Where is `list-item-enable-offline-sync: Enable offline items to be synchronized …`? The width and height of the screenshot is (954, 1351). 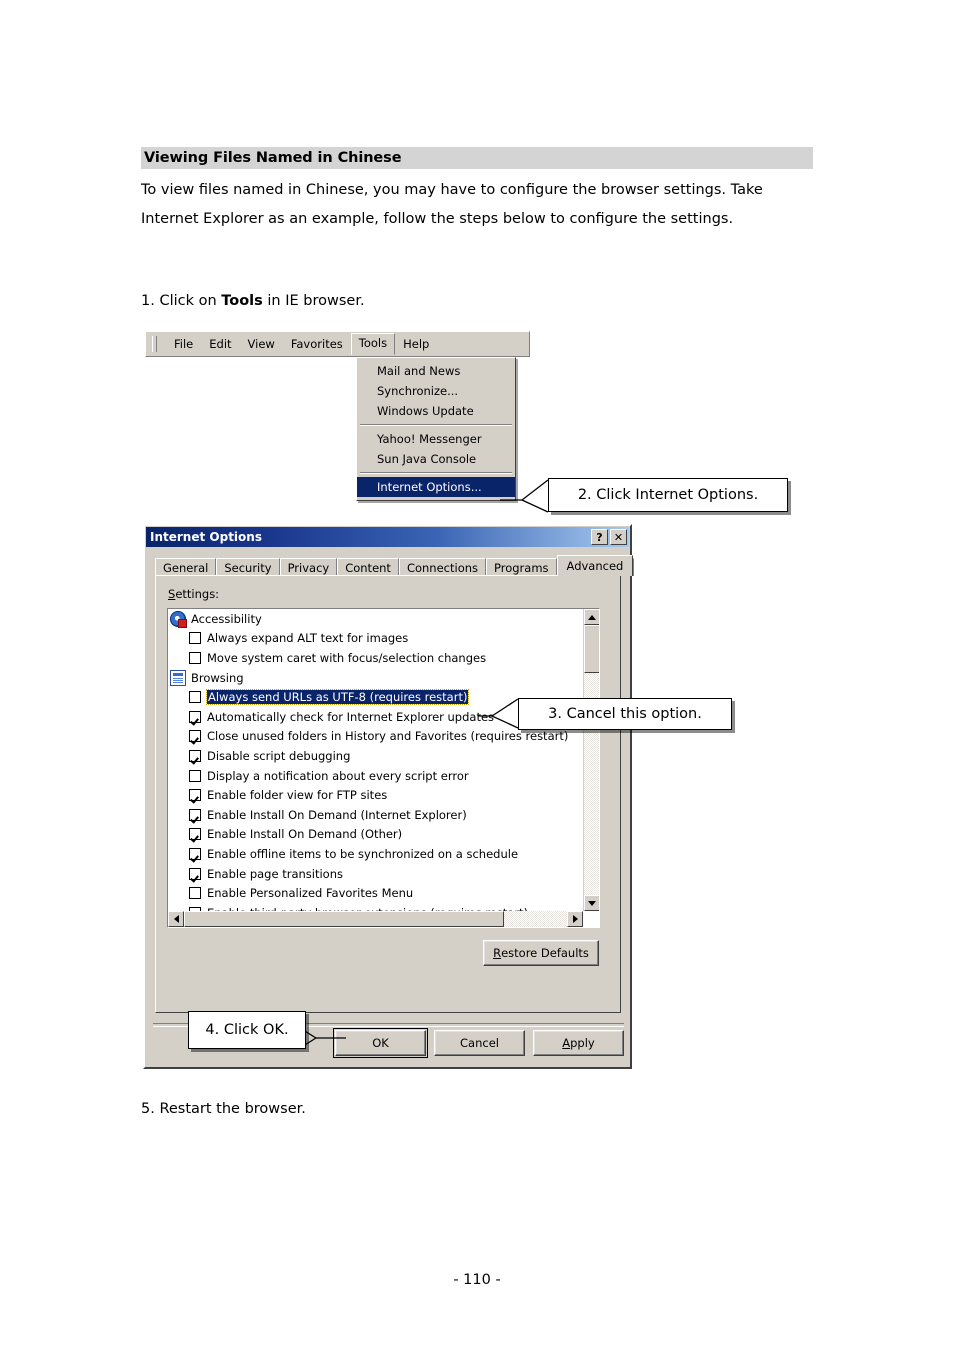 list-item-enable-offline-sync: Enable offline items to be synchronized … is located at coordinates (375, 854).